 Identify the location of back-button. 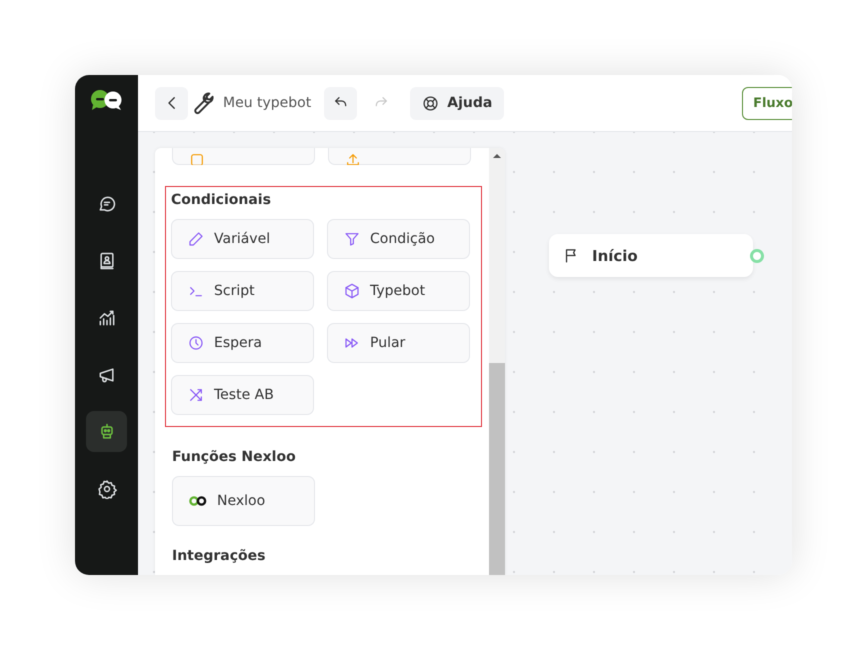
(171, 103).